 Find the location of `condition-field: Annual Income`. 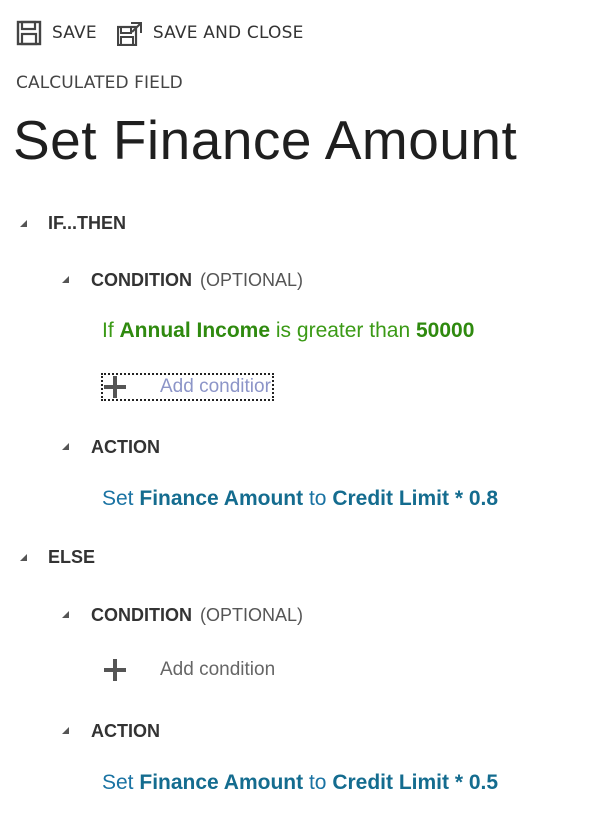

condition-field: Annual Income is located at coordinates (195, 330).